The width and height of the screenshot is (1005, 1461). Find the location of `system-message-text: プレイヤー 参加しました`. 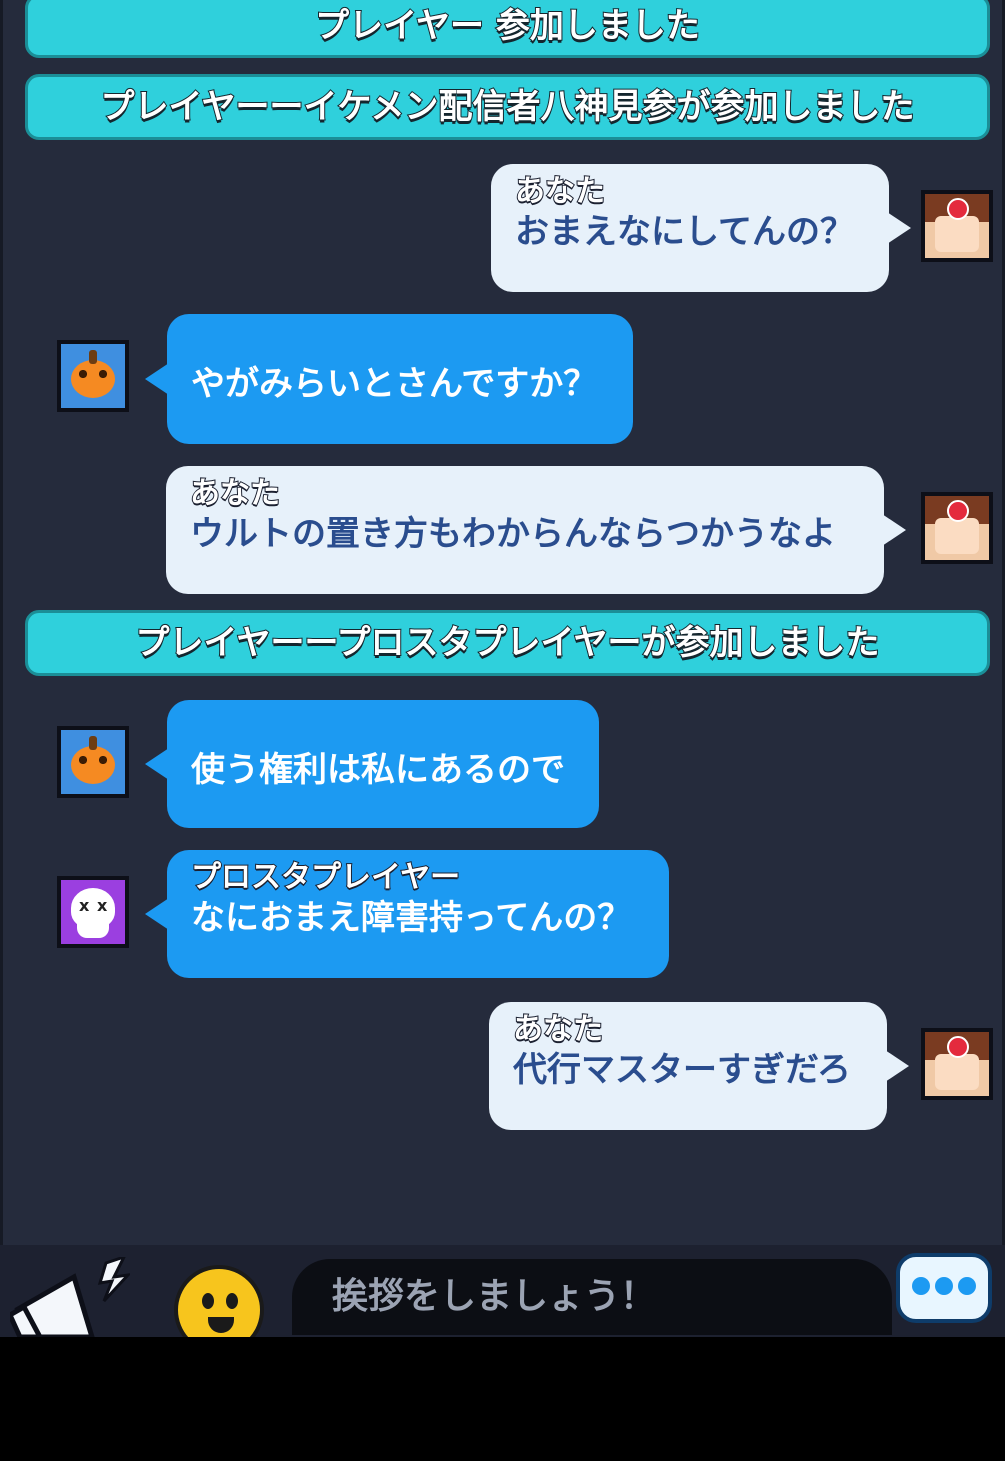

system-message-text: プレイヤー 参加しました is located at coordinates (507, 26).